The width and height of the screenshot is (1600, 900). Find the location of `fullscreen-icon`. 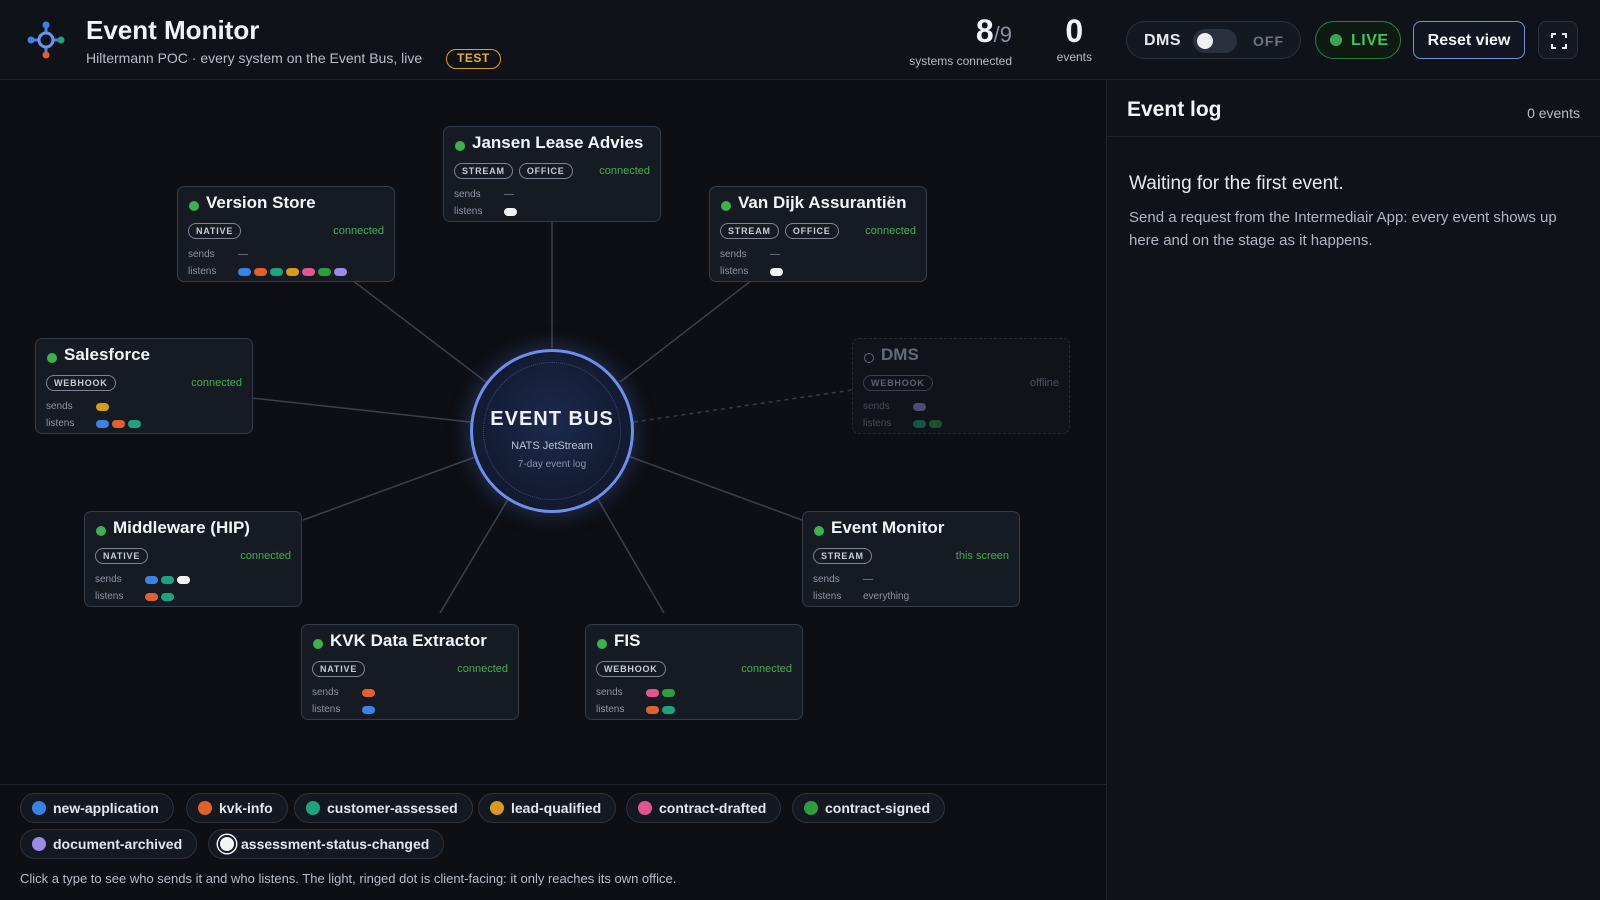

fullscreen-icon is located at coordinates (1559, 41).